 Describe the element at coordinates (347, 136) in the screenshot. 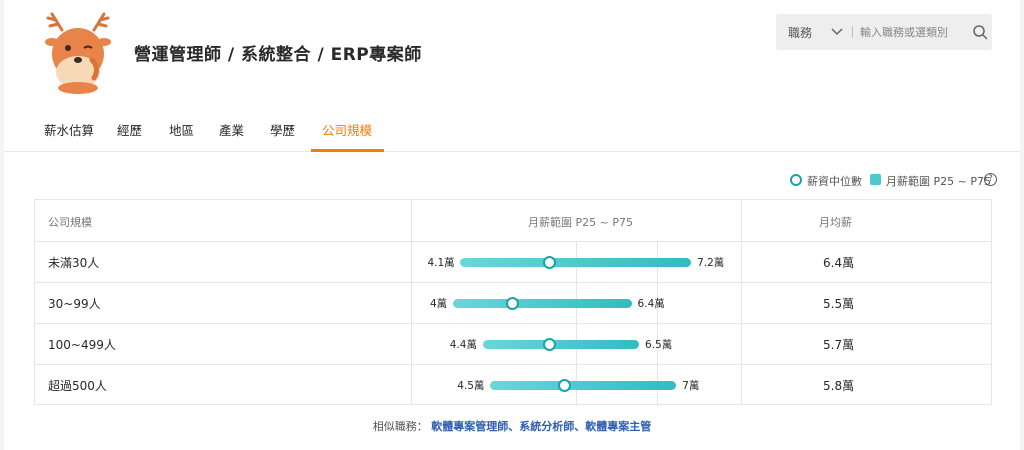

I see `tab-company-size: 公司規模` at that location.